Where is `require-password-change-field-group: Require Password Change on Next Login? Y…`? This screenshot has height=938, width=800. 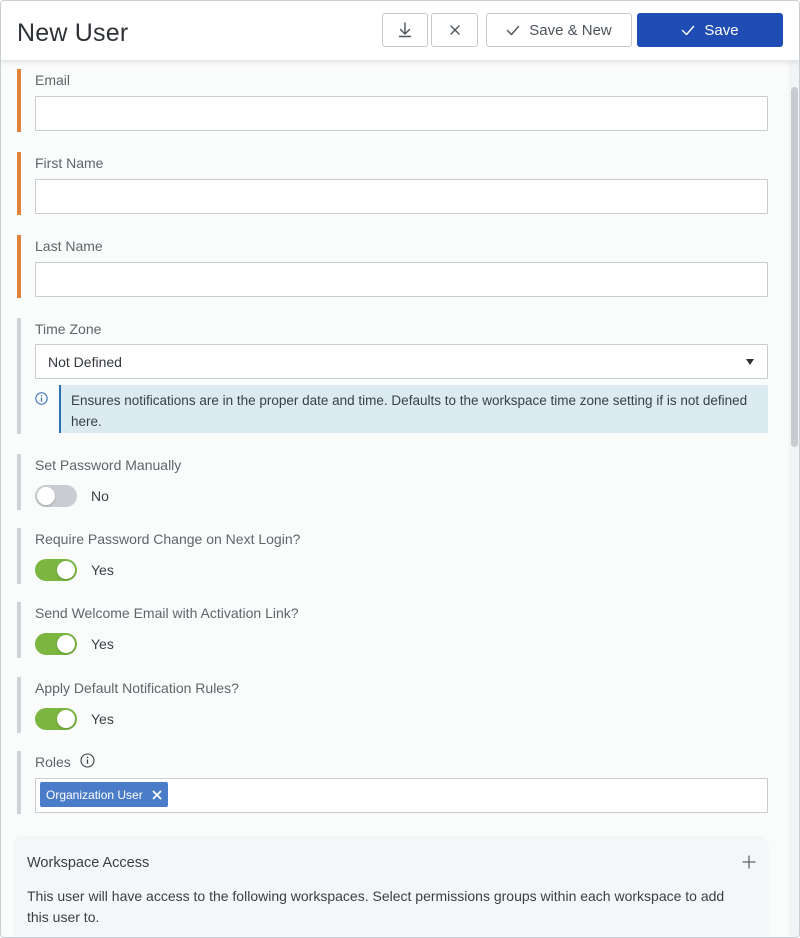
require-password-change-field-group: Require Password Change on Next Login? Y… is located at coordinates (393, 556).